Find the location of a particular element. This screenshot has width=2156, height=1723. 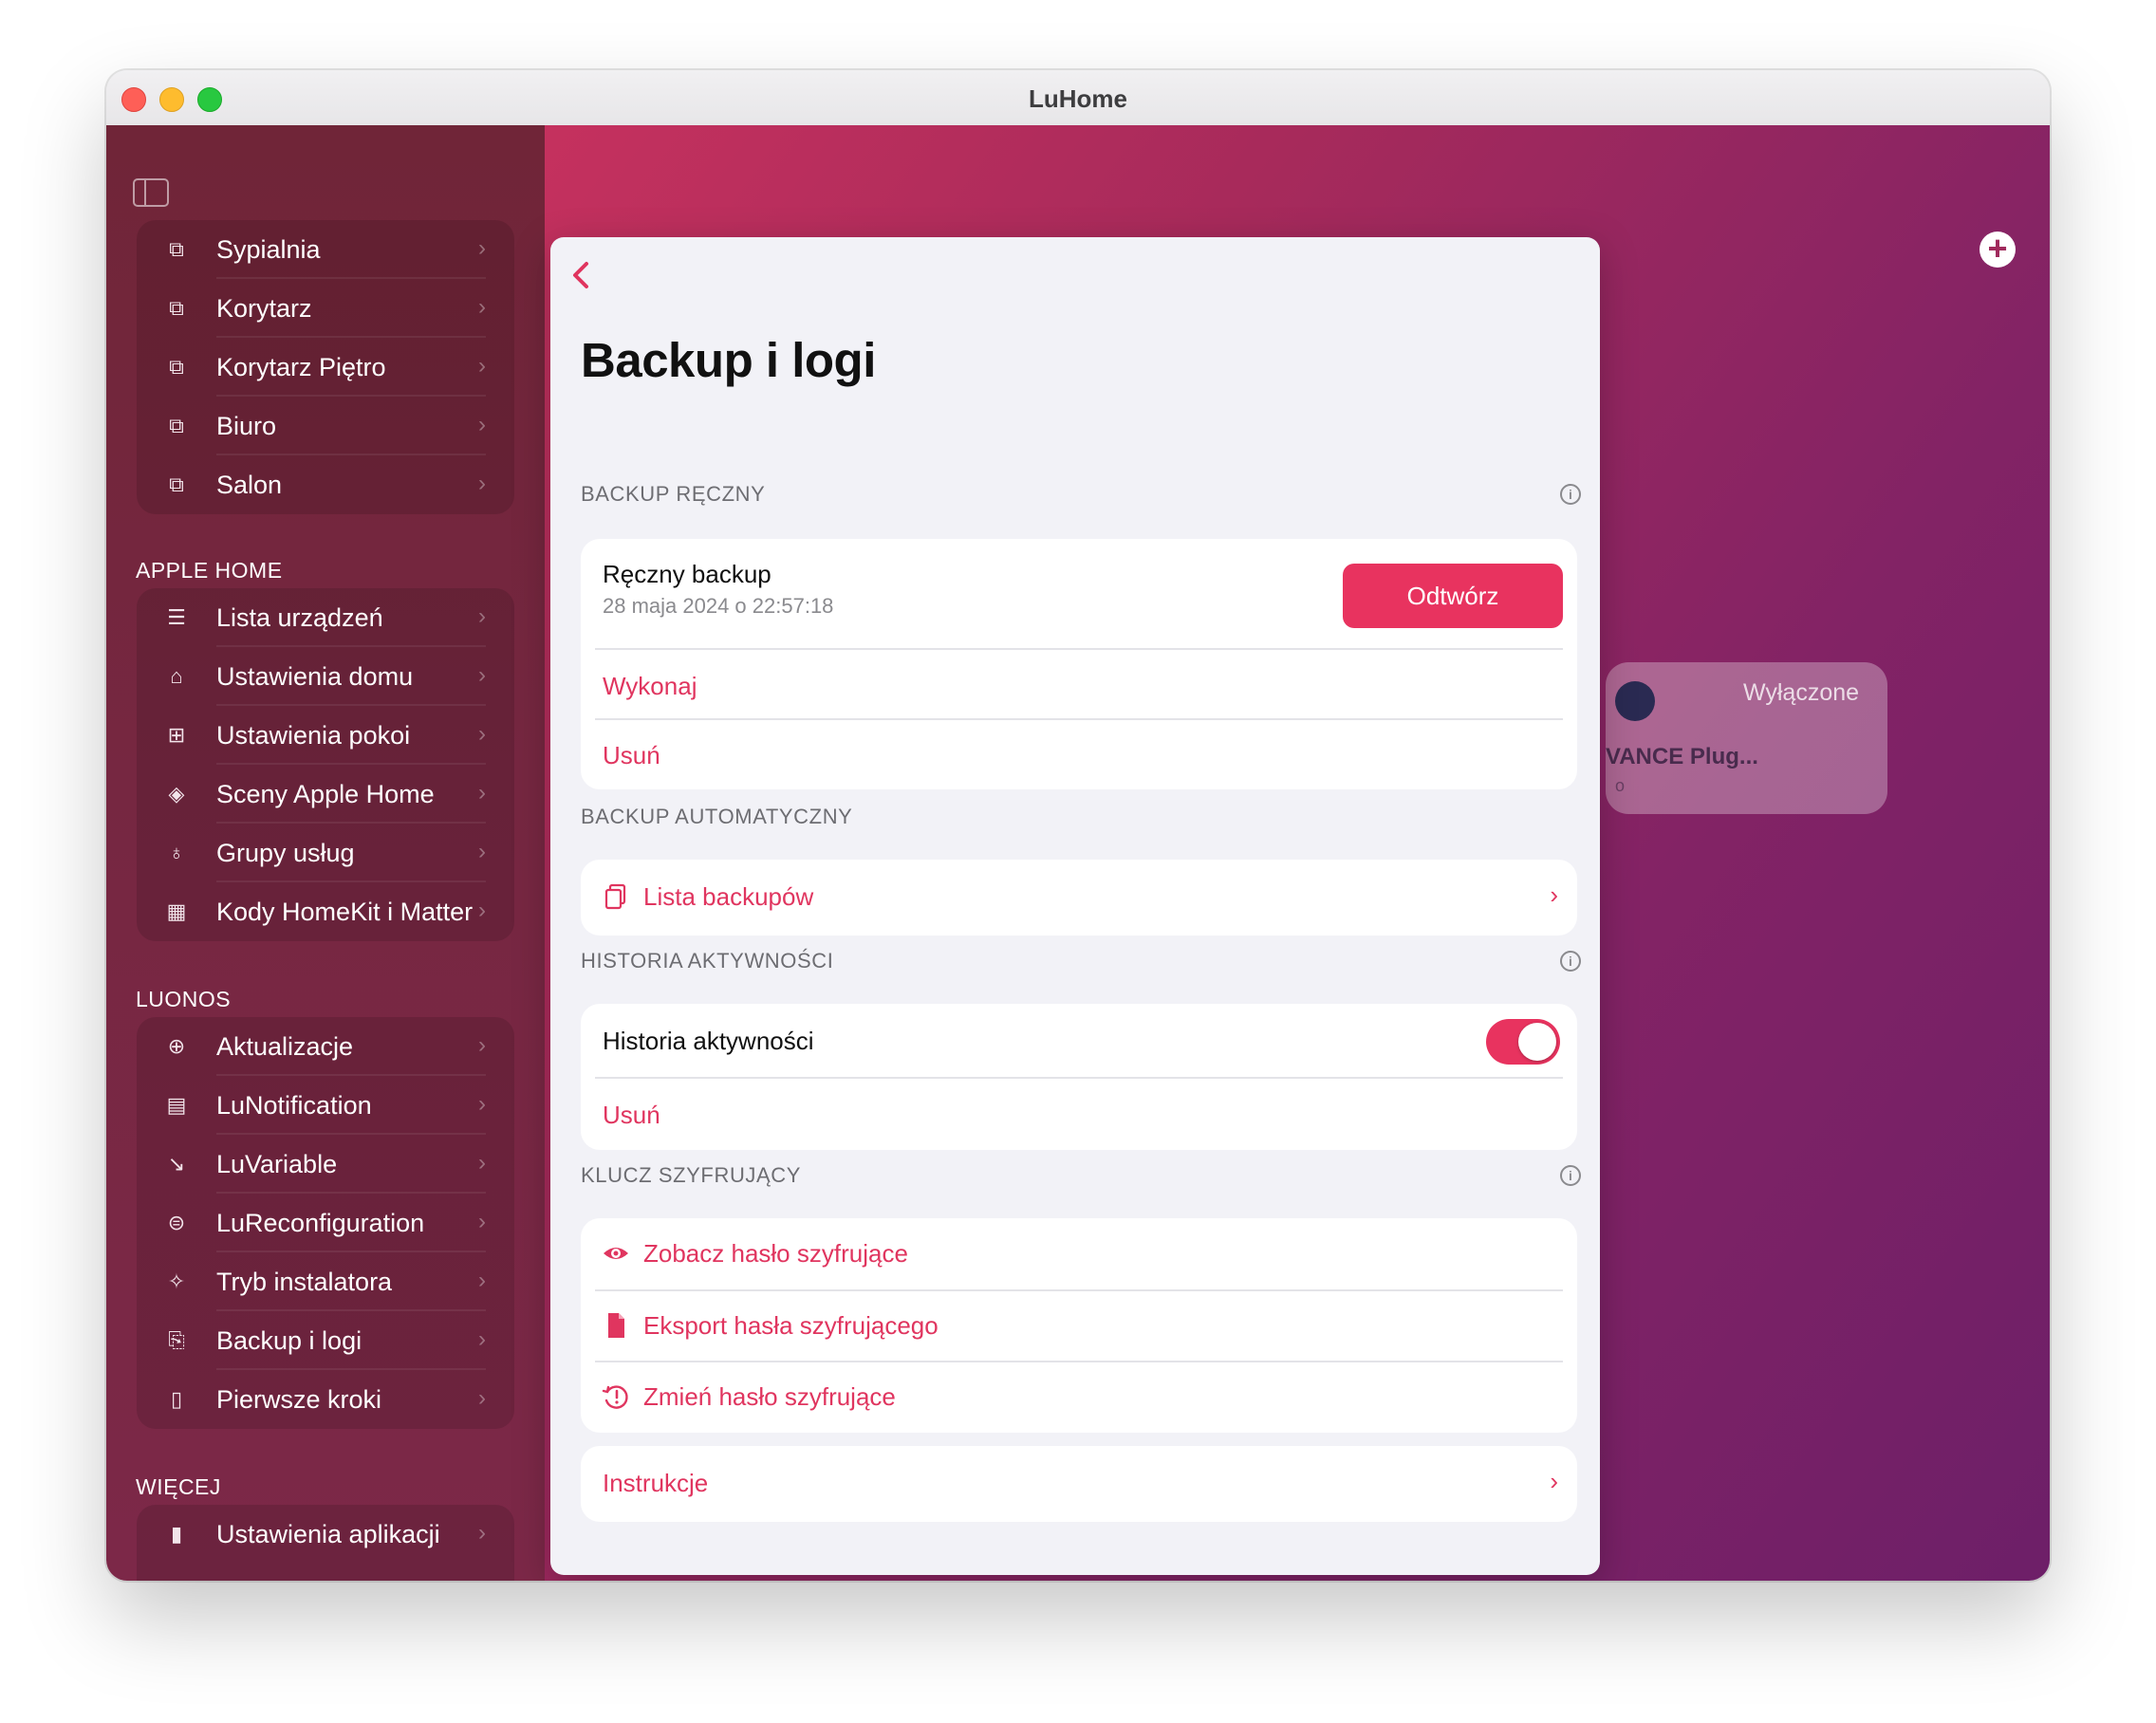

sidebar-item-korytarz: ⧉ Korytarz › is located at coordinates (325, 308).